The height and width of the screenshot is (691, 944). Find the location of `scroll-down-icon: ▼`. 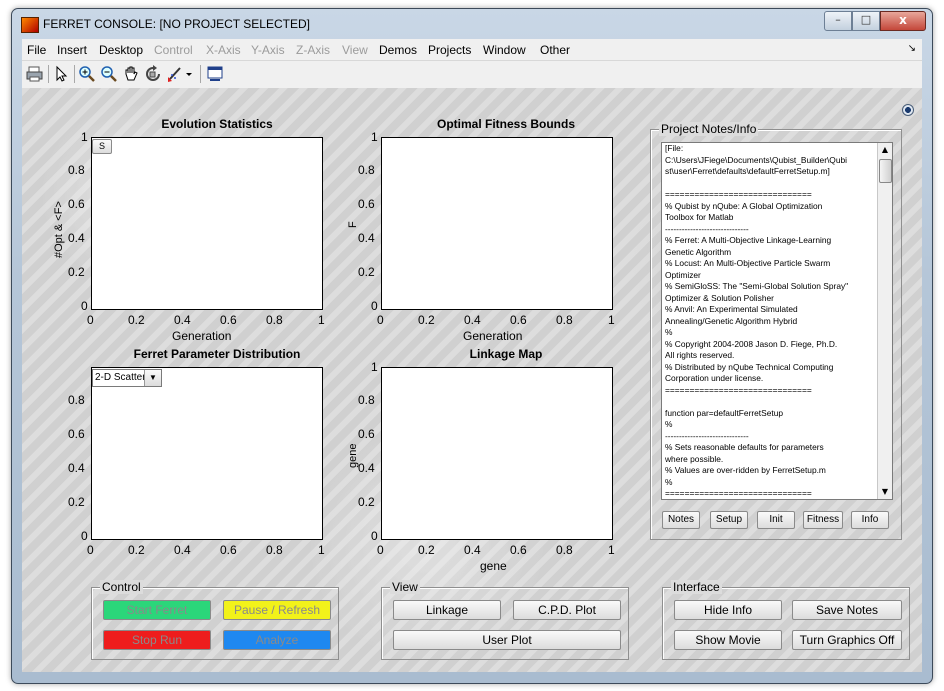

scroll-down-icon: ▼ is located at coordinates (885, 492).